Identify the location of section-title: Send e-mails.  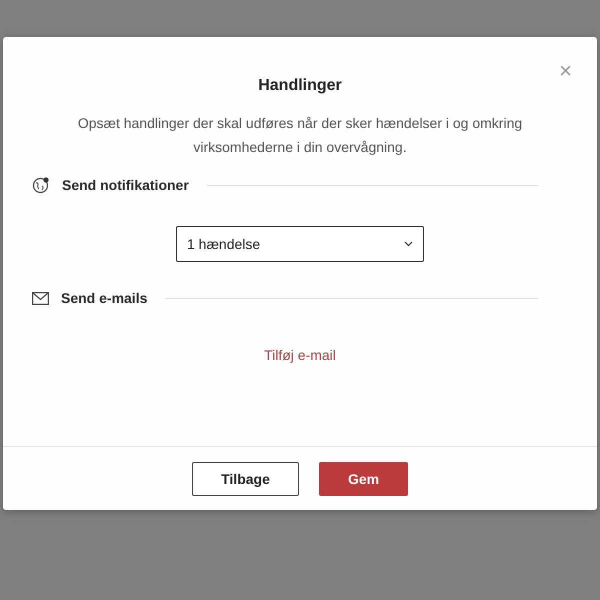
(104, 298).